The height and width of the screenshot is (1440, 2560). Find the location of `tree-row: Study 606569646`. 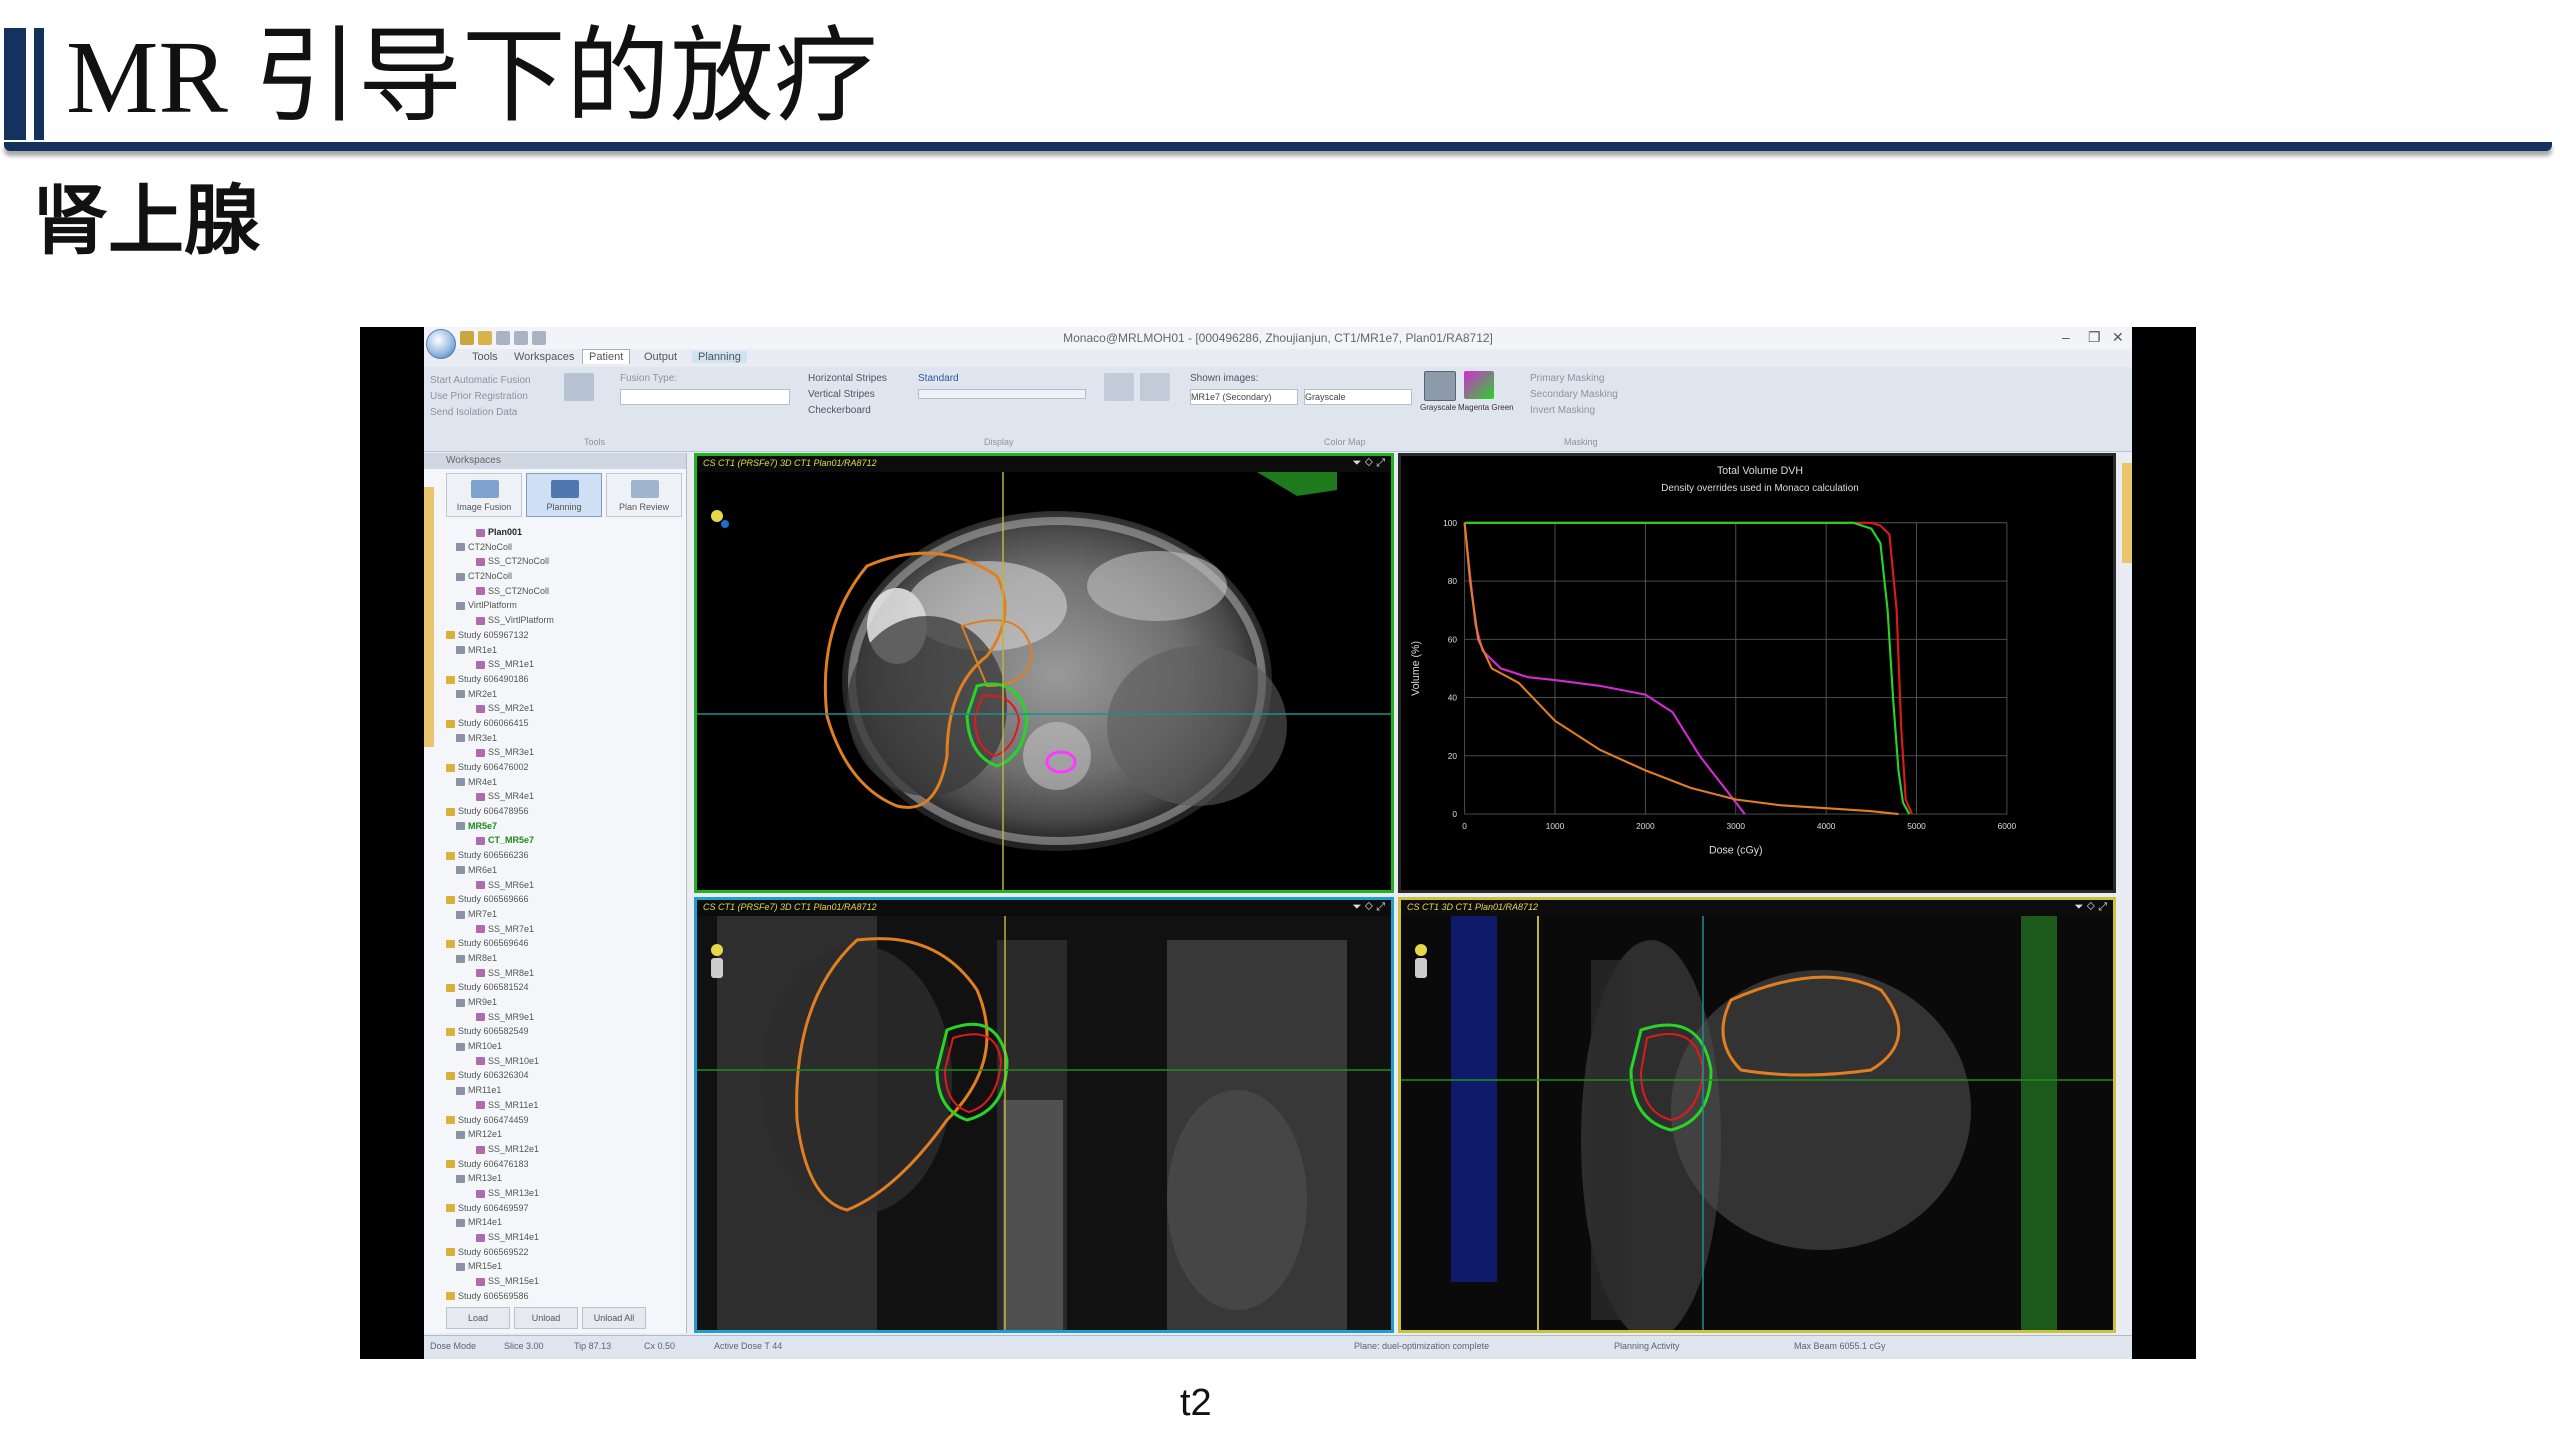

tree-row: Study 606569646 is located at coordinates (557, 943).